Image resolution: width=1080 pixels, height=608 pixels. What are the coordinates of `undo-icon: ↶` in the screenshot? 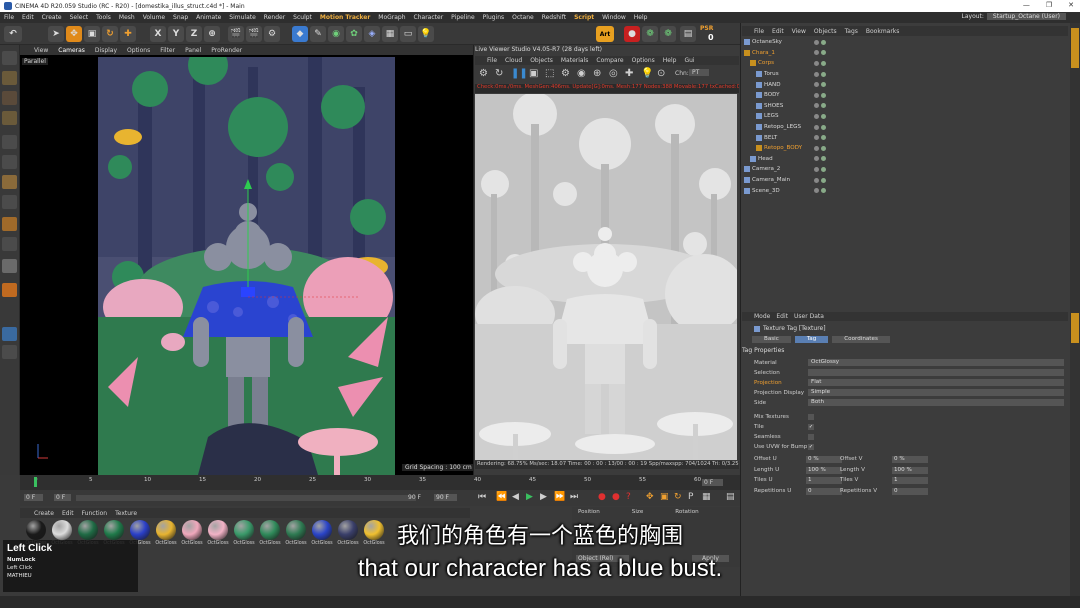 It's located at (13, 34).